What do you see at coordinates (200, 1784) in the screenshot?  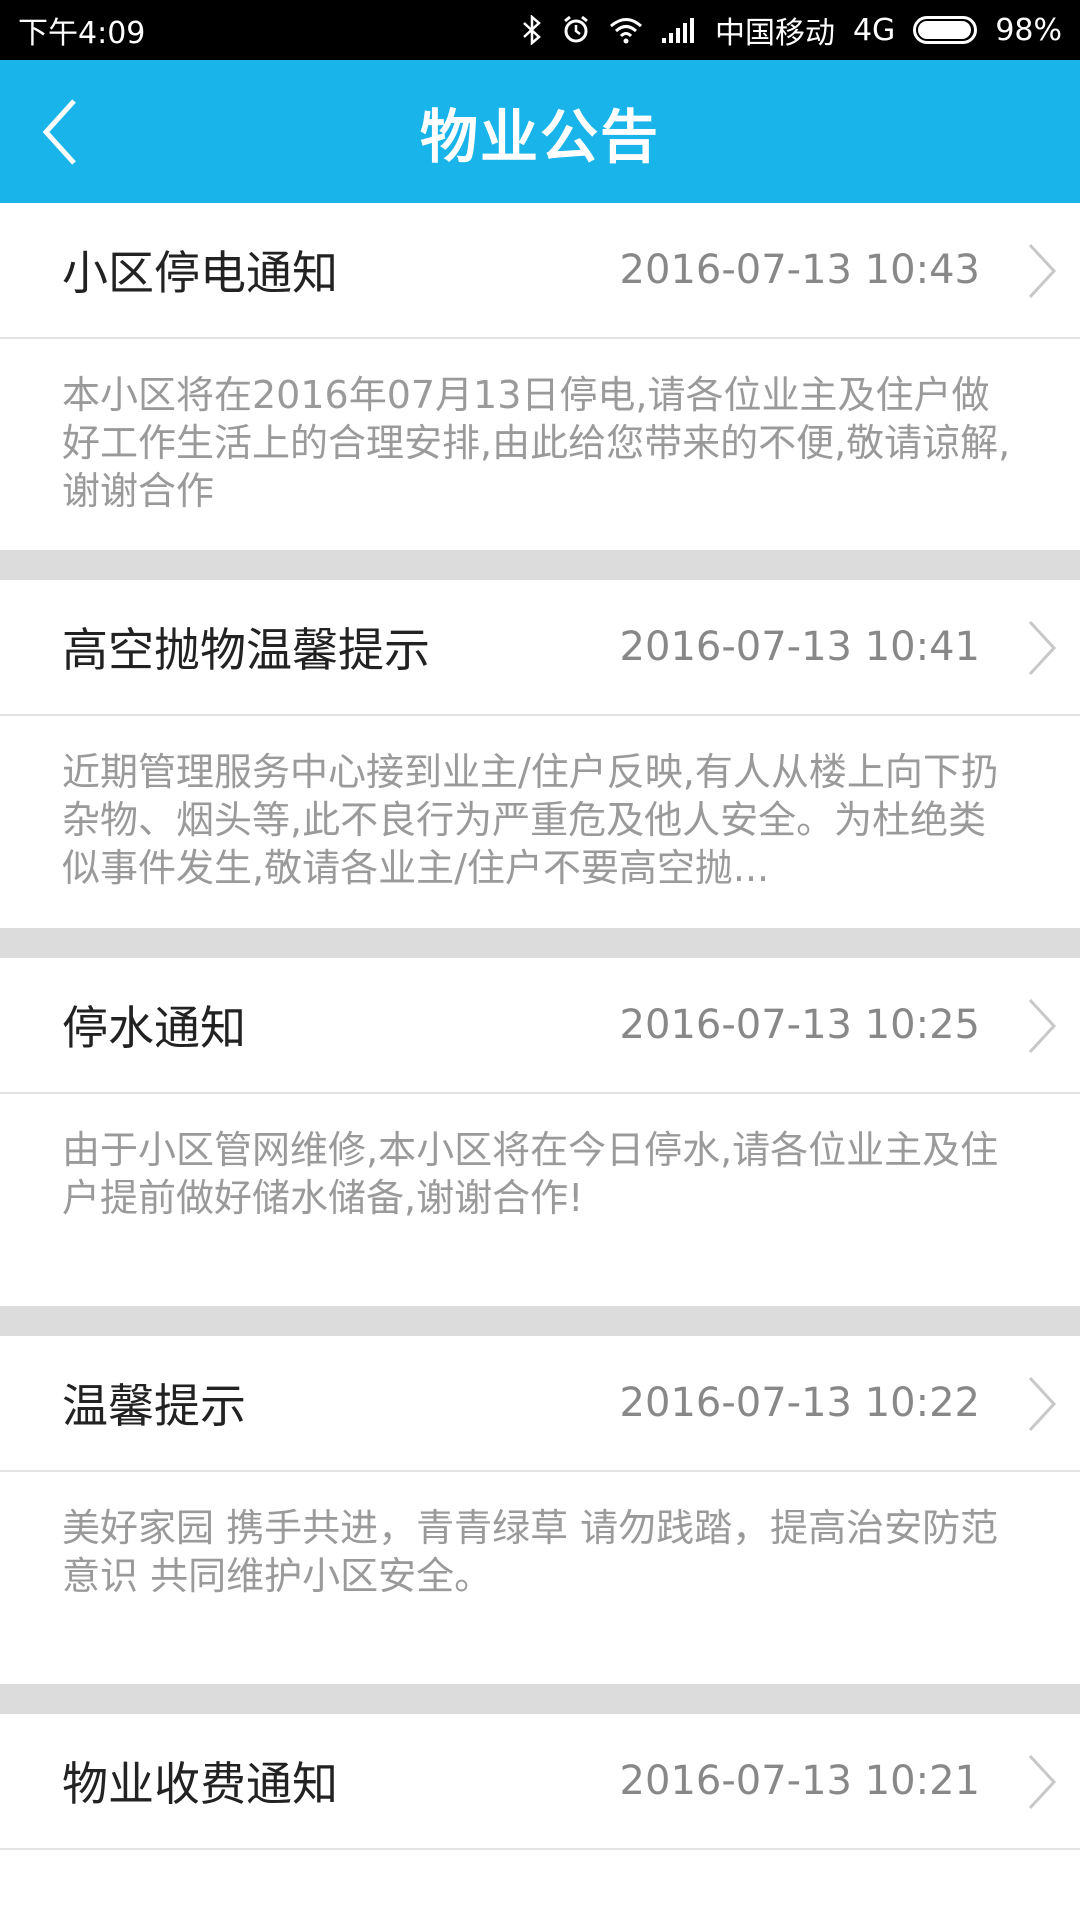 I see `notice-title: 物业收费通知` at bounding box center [200, 1784].